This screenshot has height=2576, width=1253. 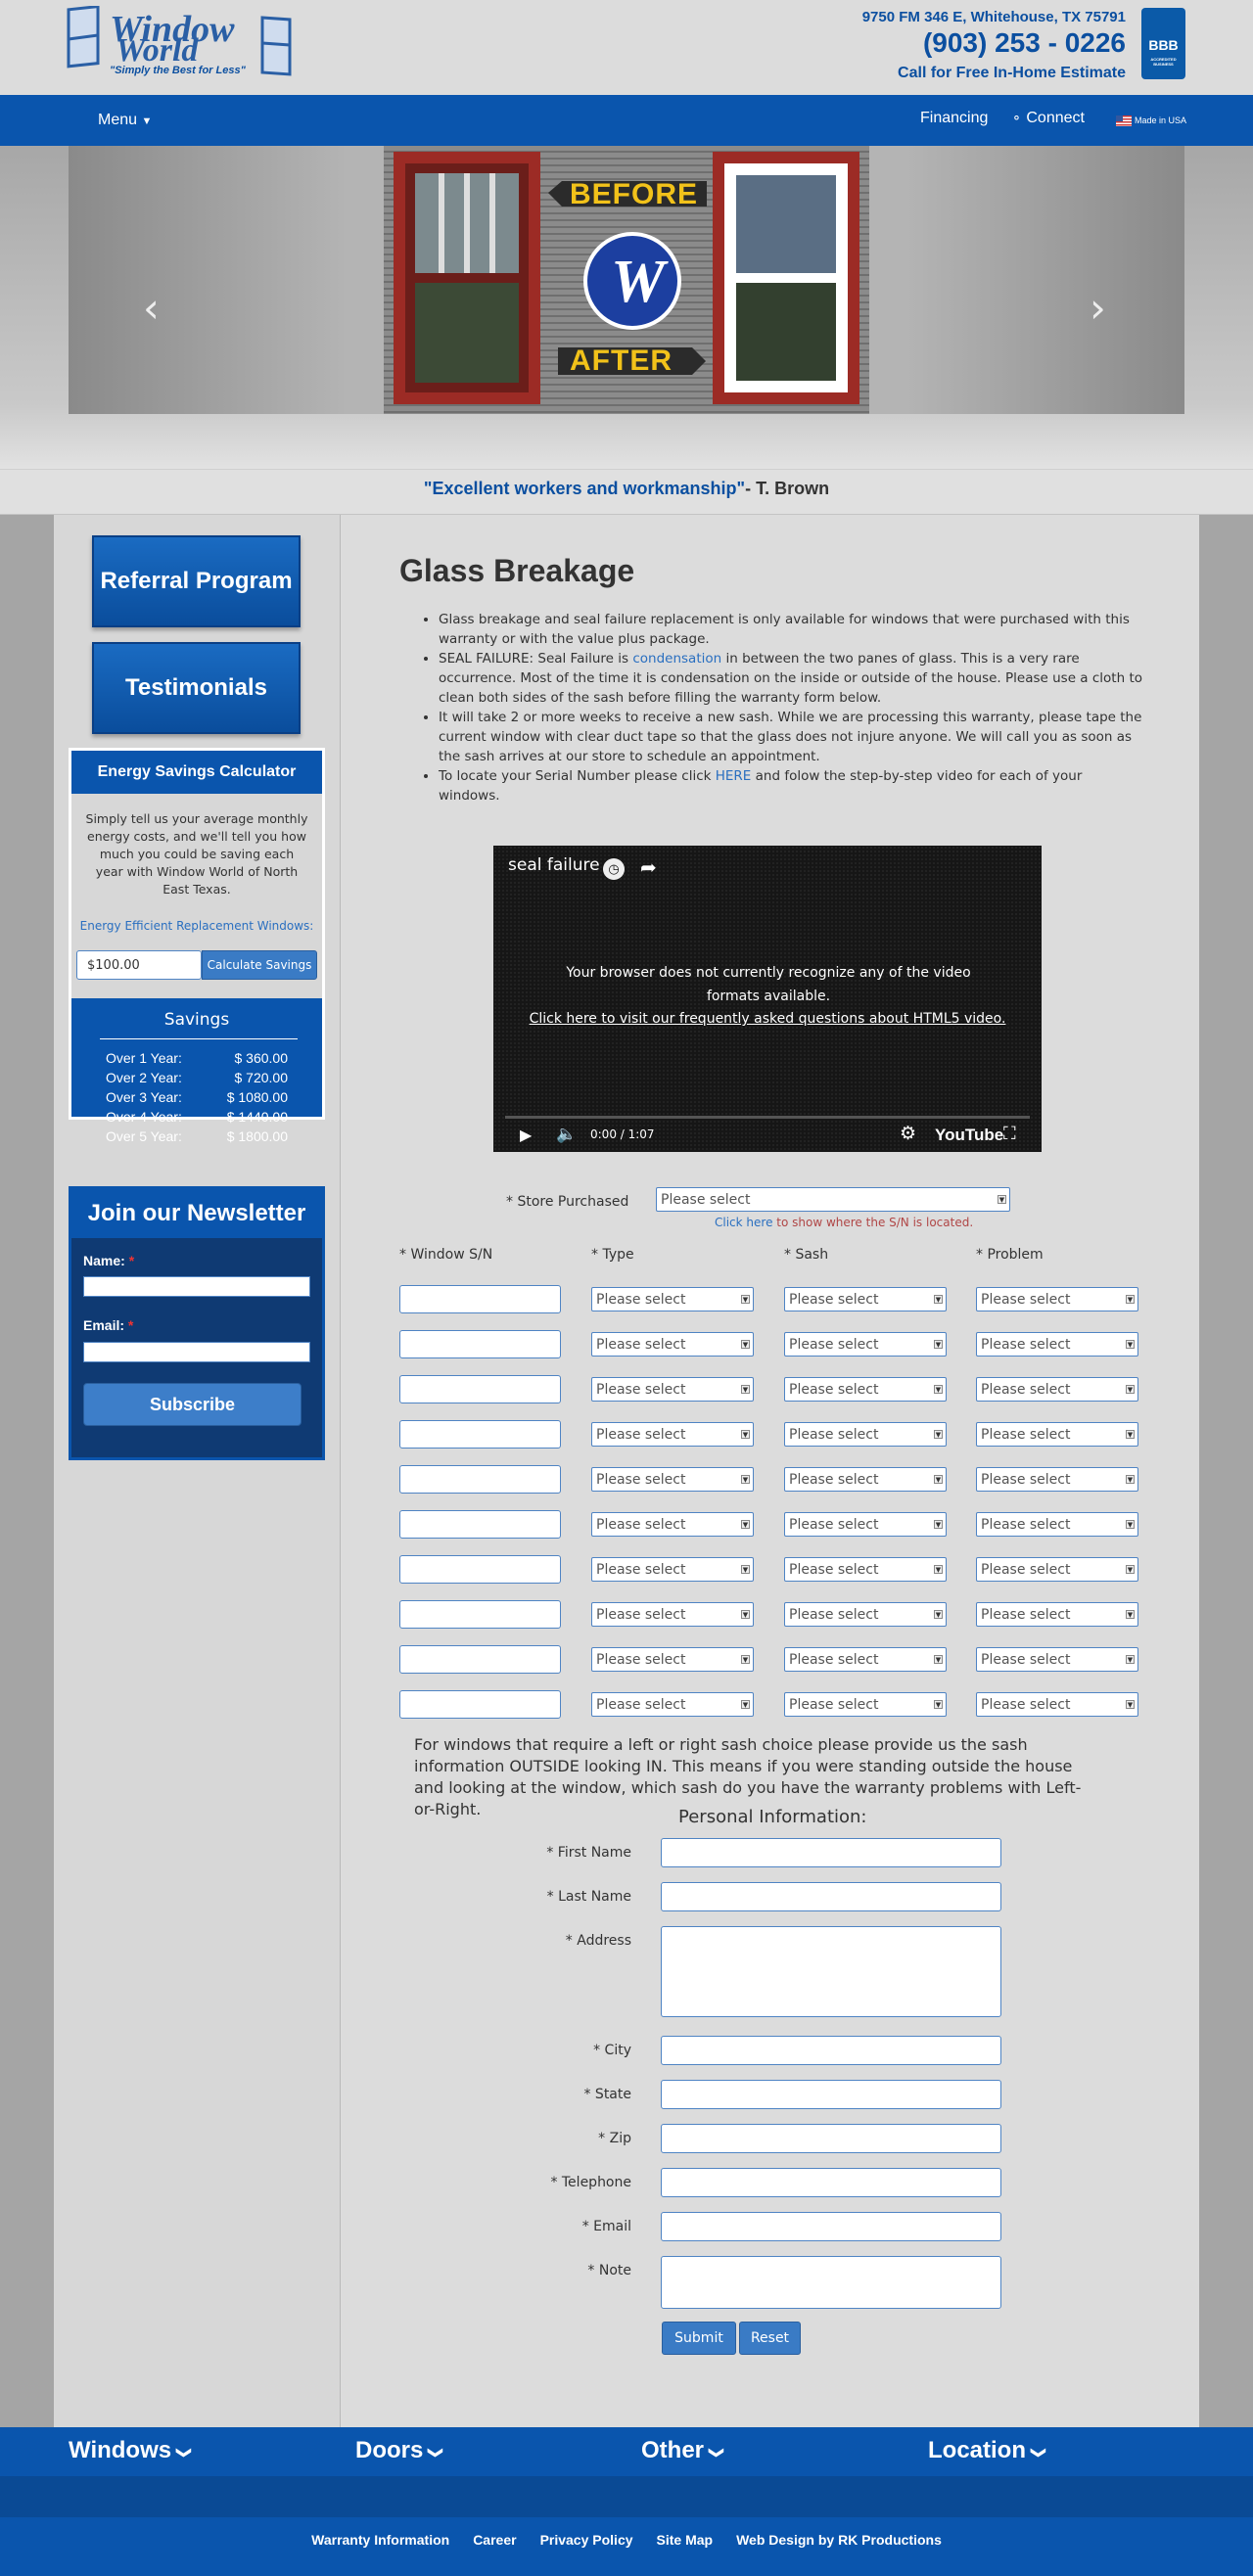 What do you see at coordinates (197, 1117) in the screenshot?
I see `savings-row: Over 4 Year: $ 1440.00` at bounding box center [197, 1117].